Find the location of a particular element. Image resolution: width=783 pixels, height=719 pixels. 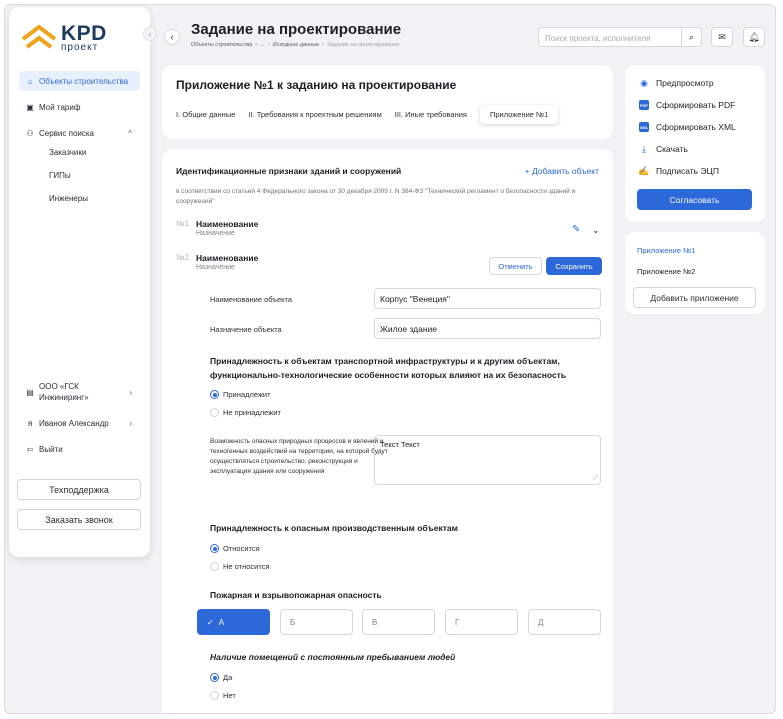

user-name: Иванов Александр is located at coordinates (74, 423).